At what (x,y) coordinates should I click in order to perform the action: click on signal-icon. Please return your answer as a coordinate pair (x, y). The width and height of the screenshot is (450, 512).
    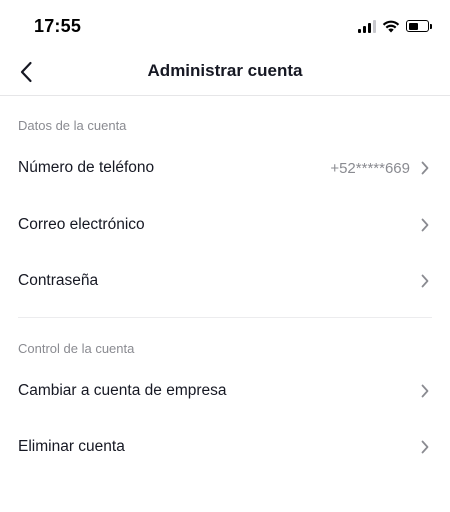
    Looking at the image, I should click on (367, 26).